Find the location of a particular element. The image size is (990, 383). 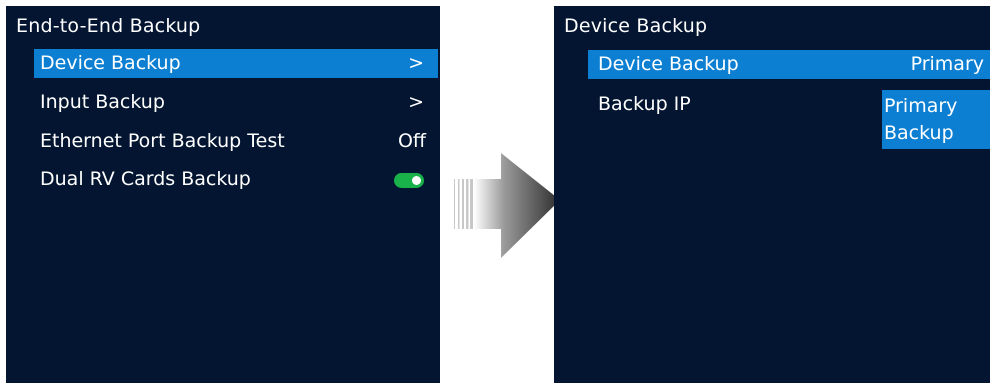

menu-item-label: Dual RV Cards Backup is located at coordinates (145, 179).